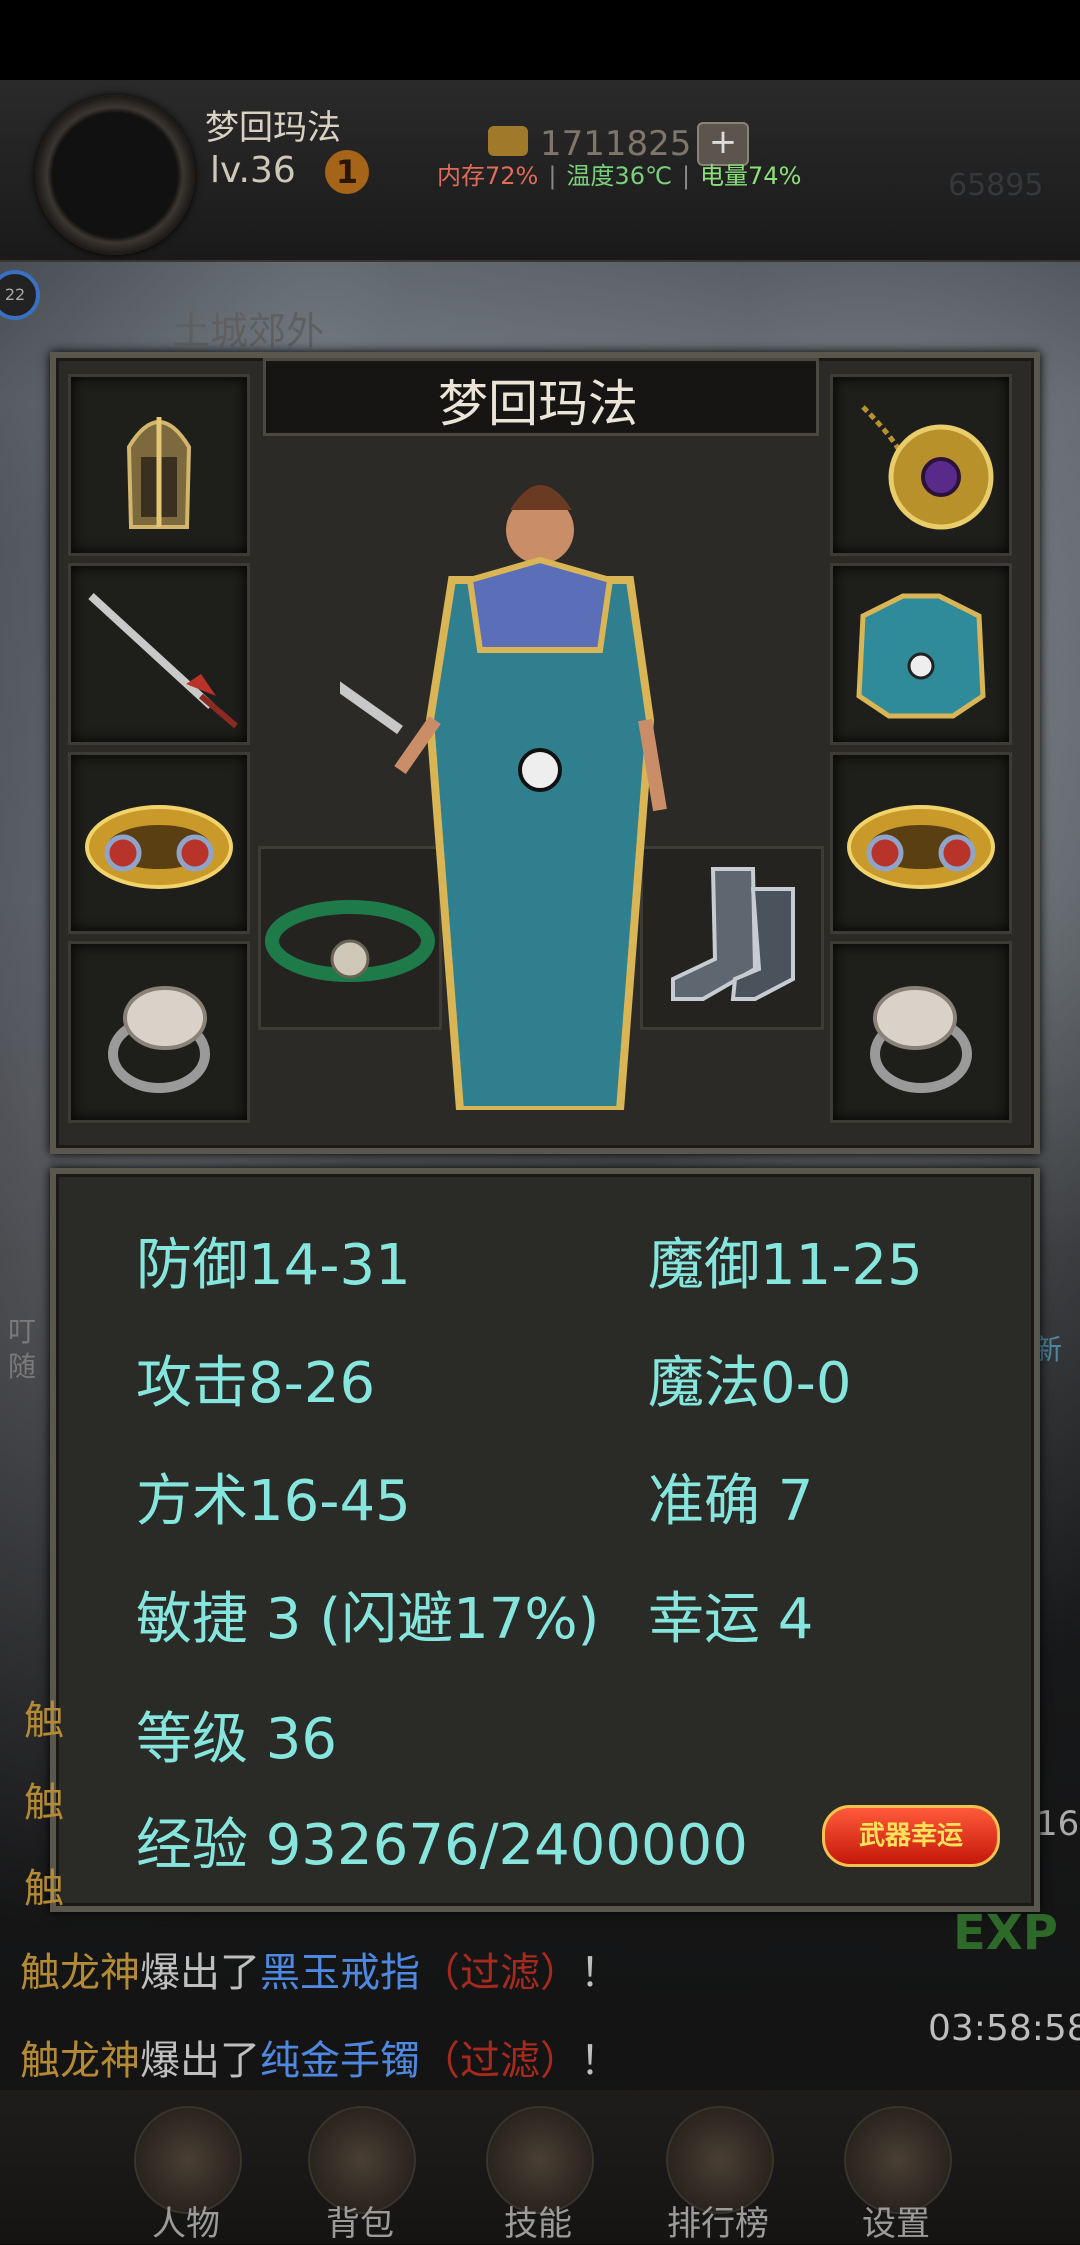 The width and height of the screenshot is (1080, 2245). Describe the element at coordinates (360, 2224) in the screenshot. I see `nav-label: 背包` at that location.